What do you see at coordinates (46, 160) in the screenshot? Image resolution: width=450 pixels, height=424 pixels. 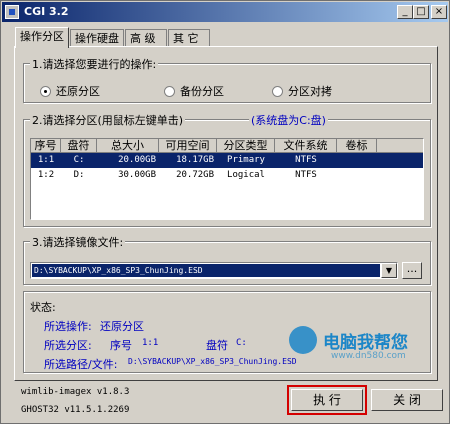 I see `cell-index: 1:1` at bounding box center [46, 160].